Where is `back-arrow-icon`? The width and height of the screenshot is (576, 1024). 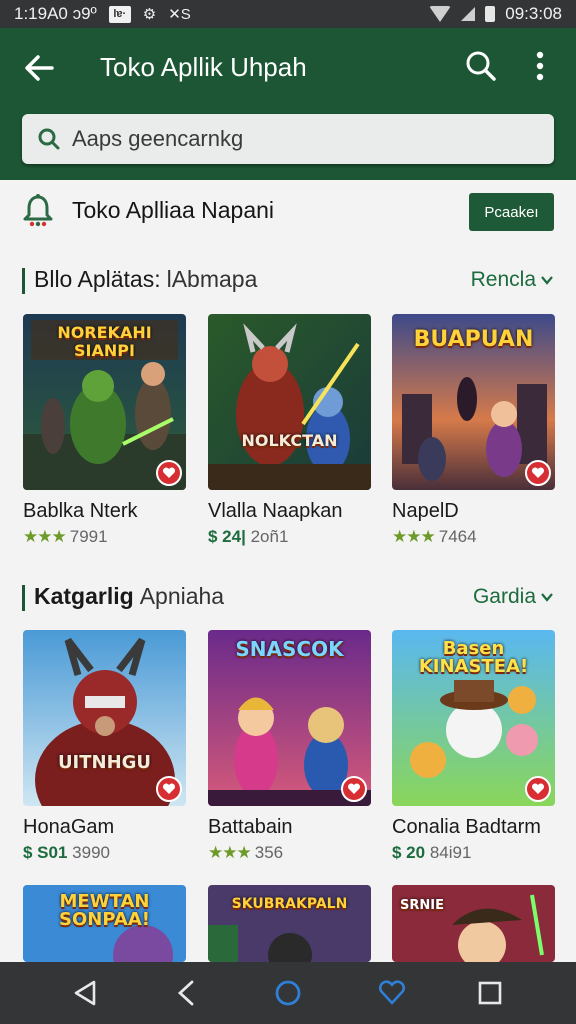 back-arrow-icon is located at coordinates (40, 68).